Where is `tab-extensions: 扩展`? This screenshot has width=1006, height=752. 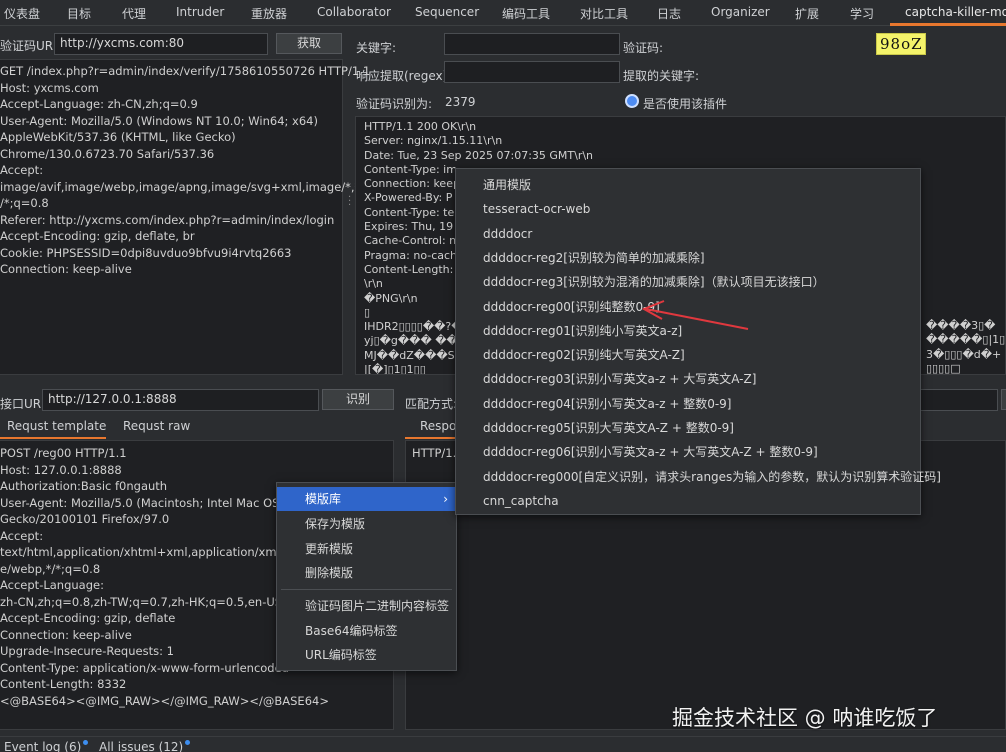
tab-extensions: 扩展 is located at coordinates (807, 13).